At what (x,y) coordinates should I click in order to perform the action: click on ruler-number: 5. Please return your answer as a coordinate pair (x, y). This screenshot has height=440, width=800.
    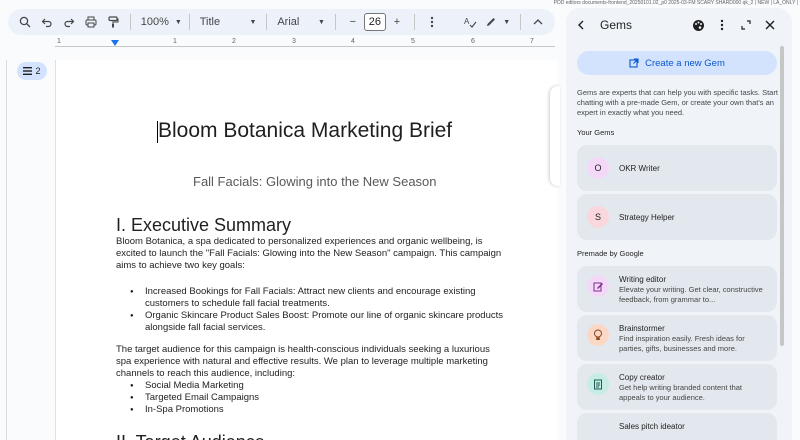
    Looking at the image, I should click on (413, 41).